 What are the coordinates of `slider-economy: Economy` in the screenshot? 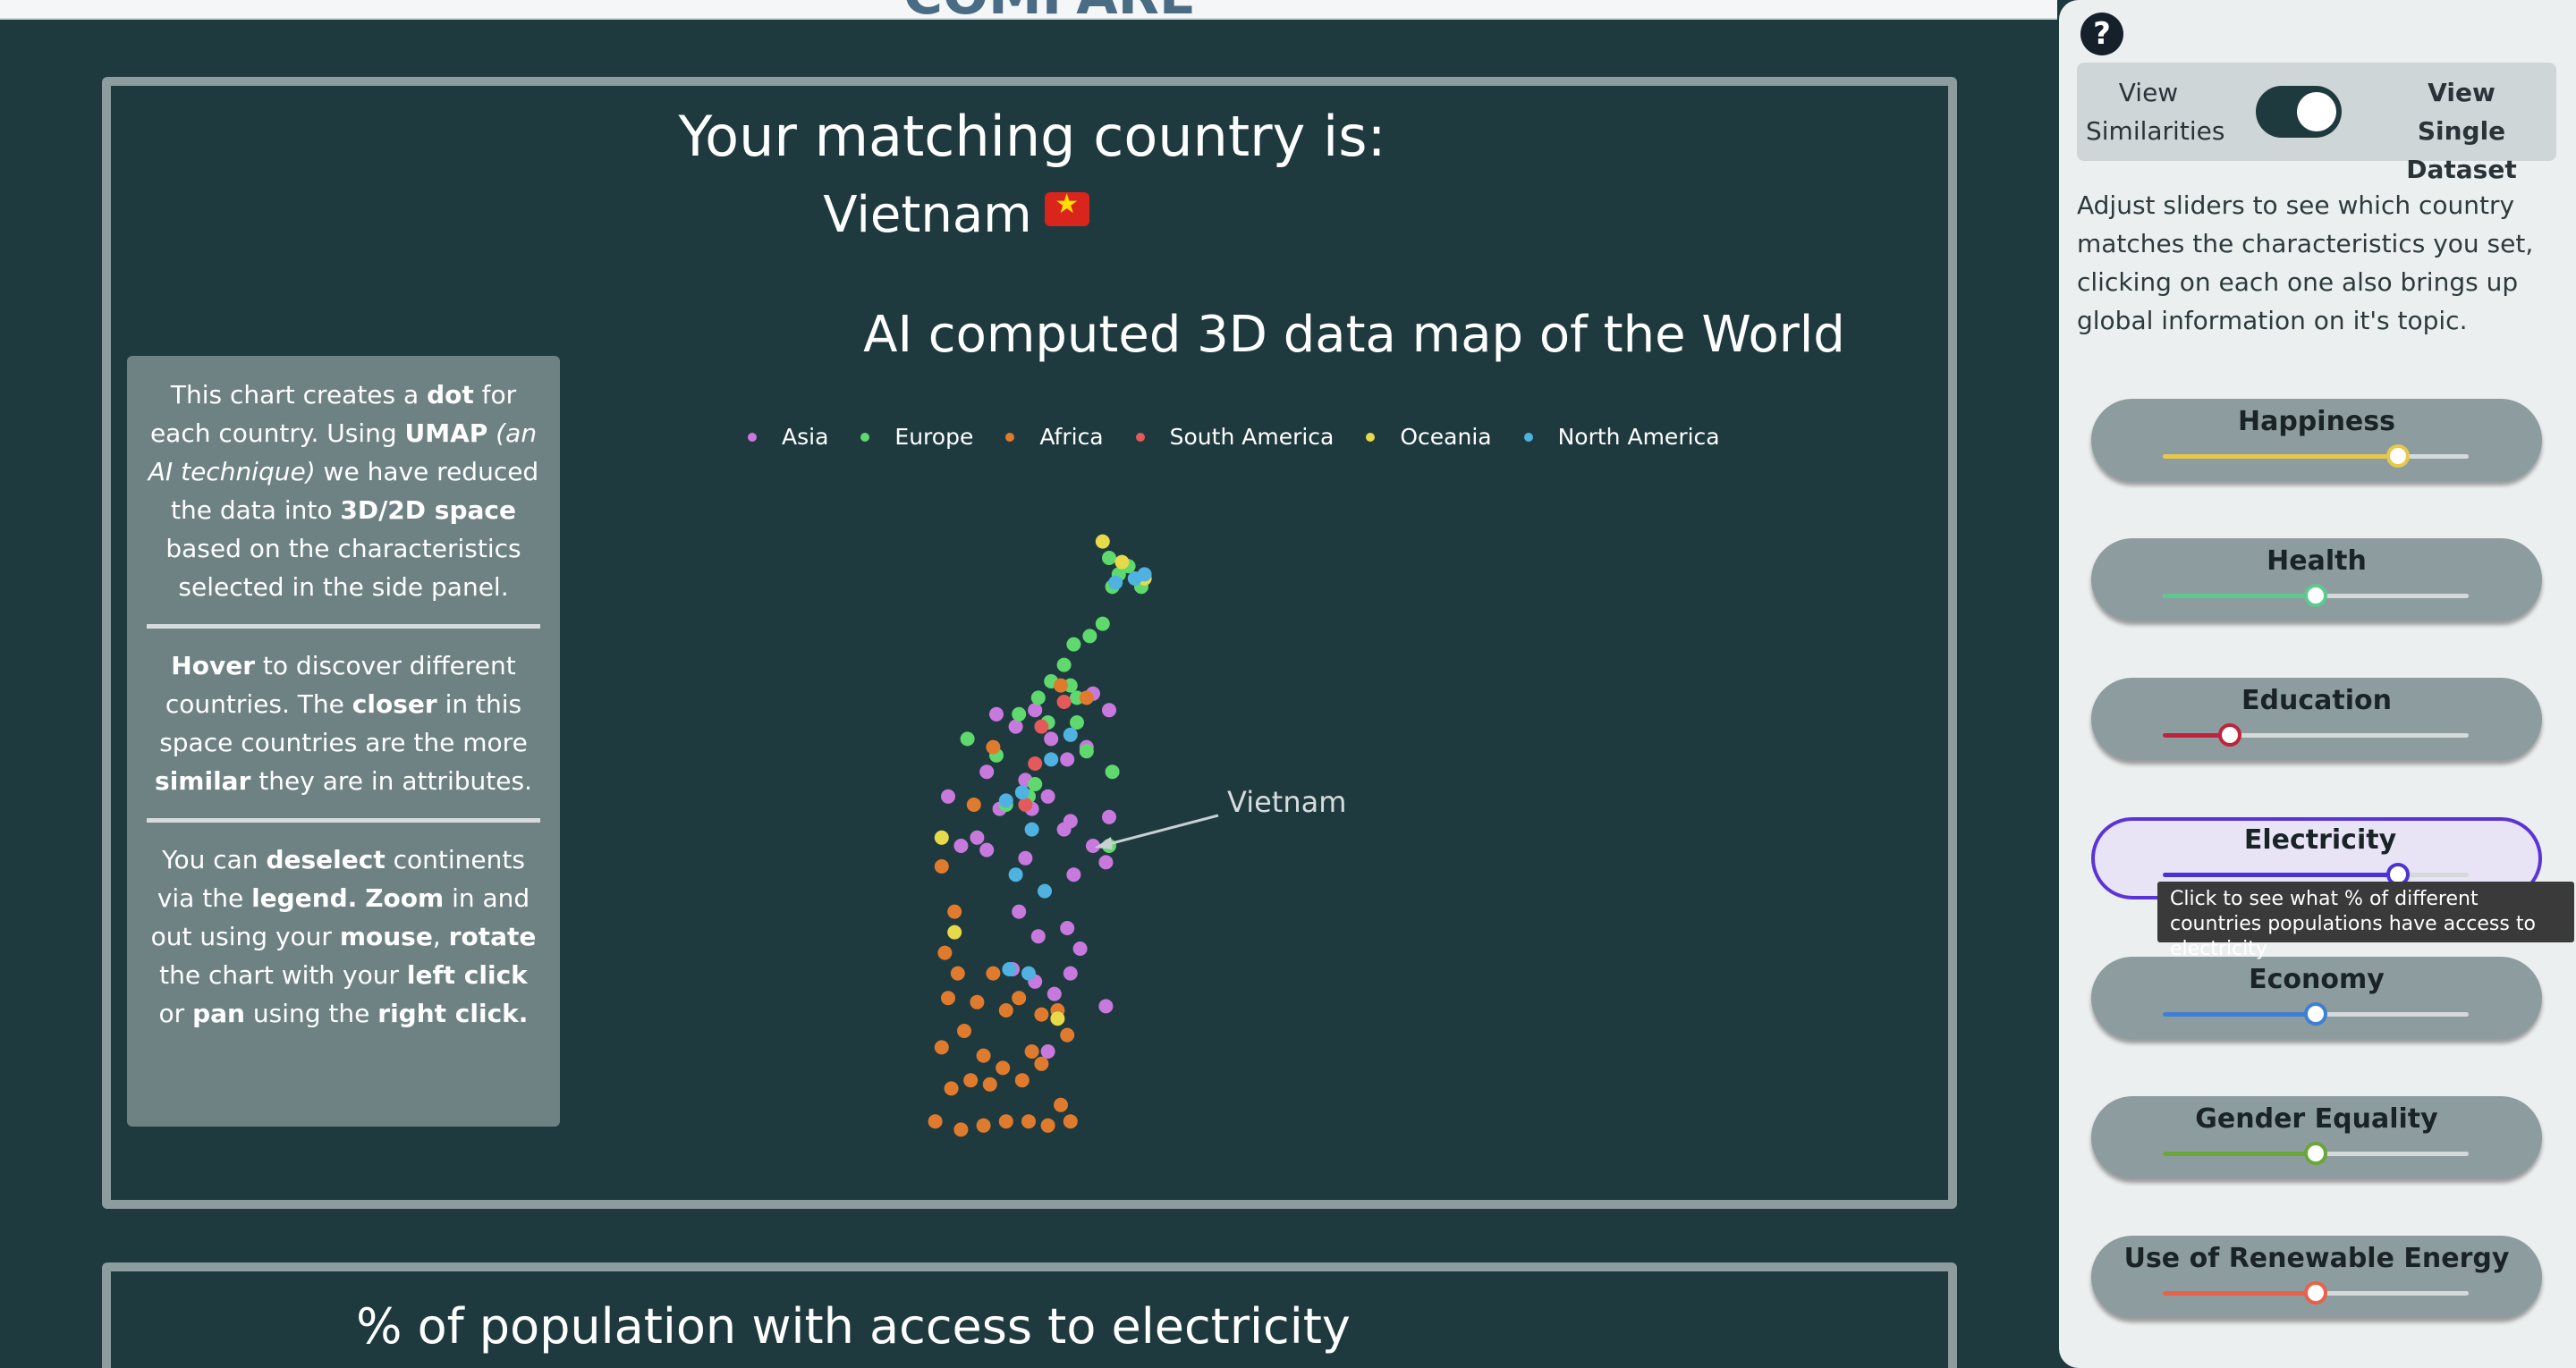 It's located at (2316, 998).